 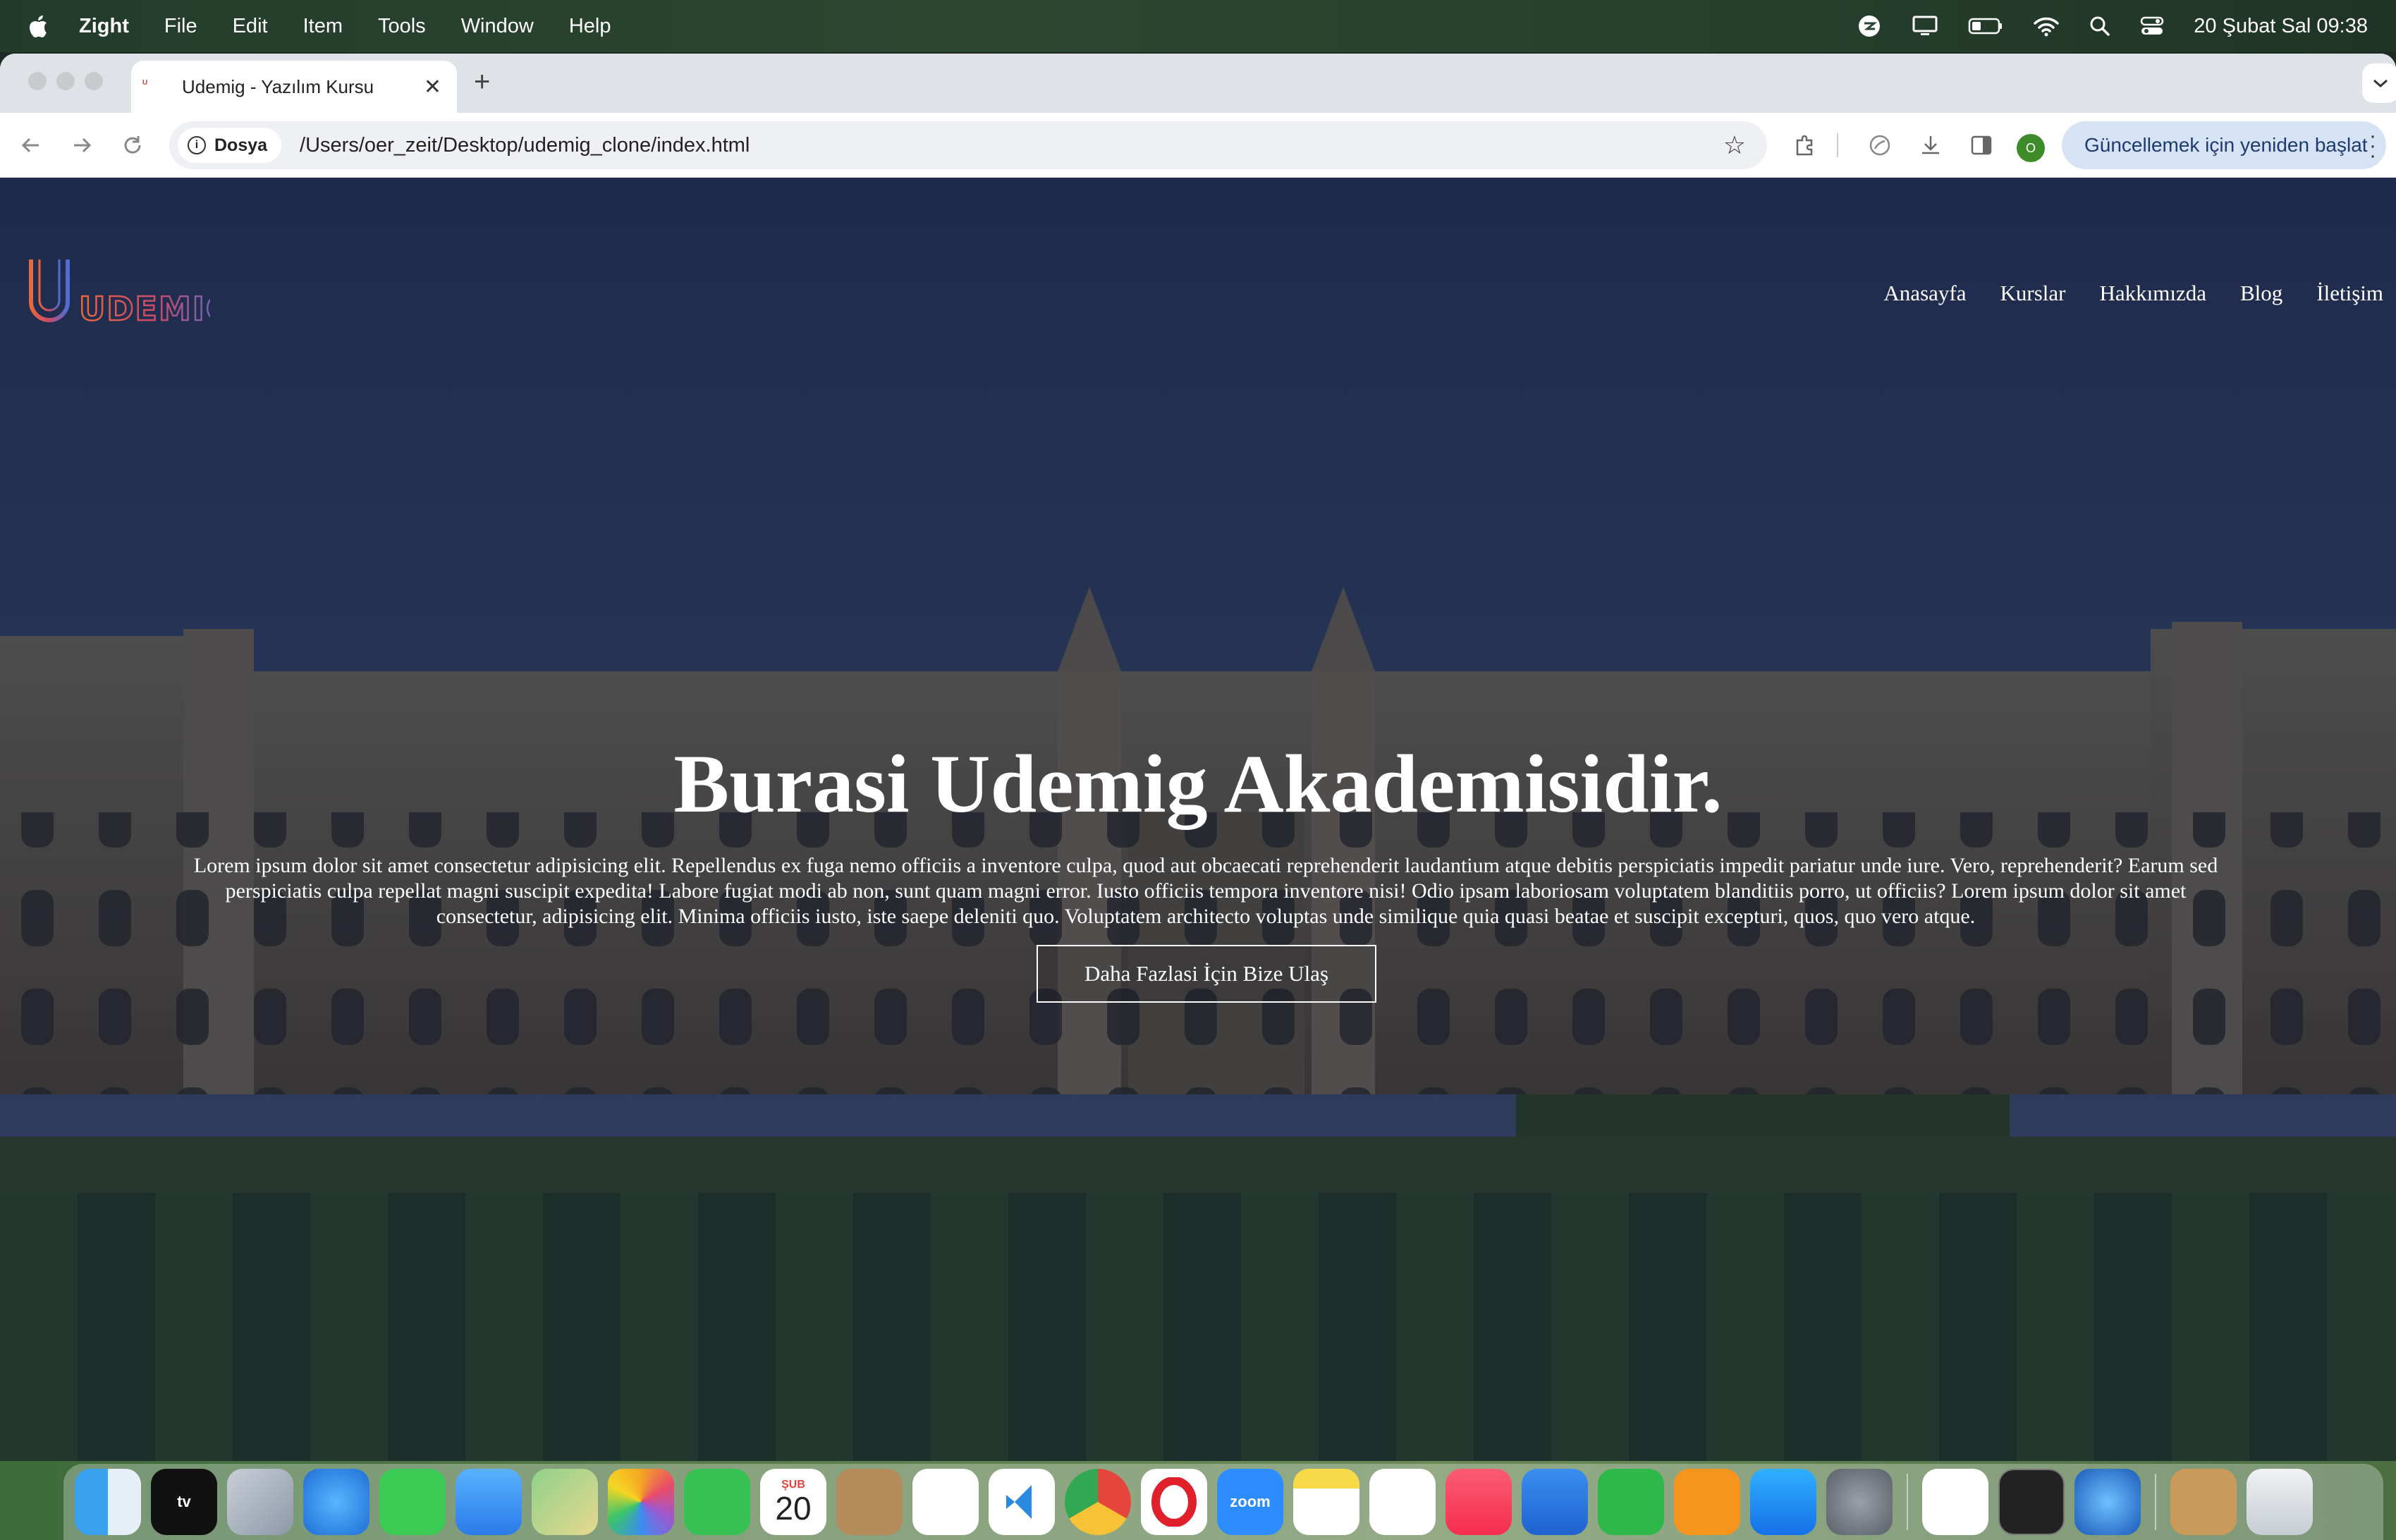 I want to click on numbers-icon, so click(x=1631, y=1502).